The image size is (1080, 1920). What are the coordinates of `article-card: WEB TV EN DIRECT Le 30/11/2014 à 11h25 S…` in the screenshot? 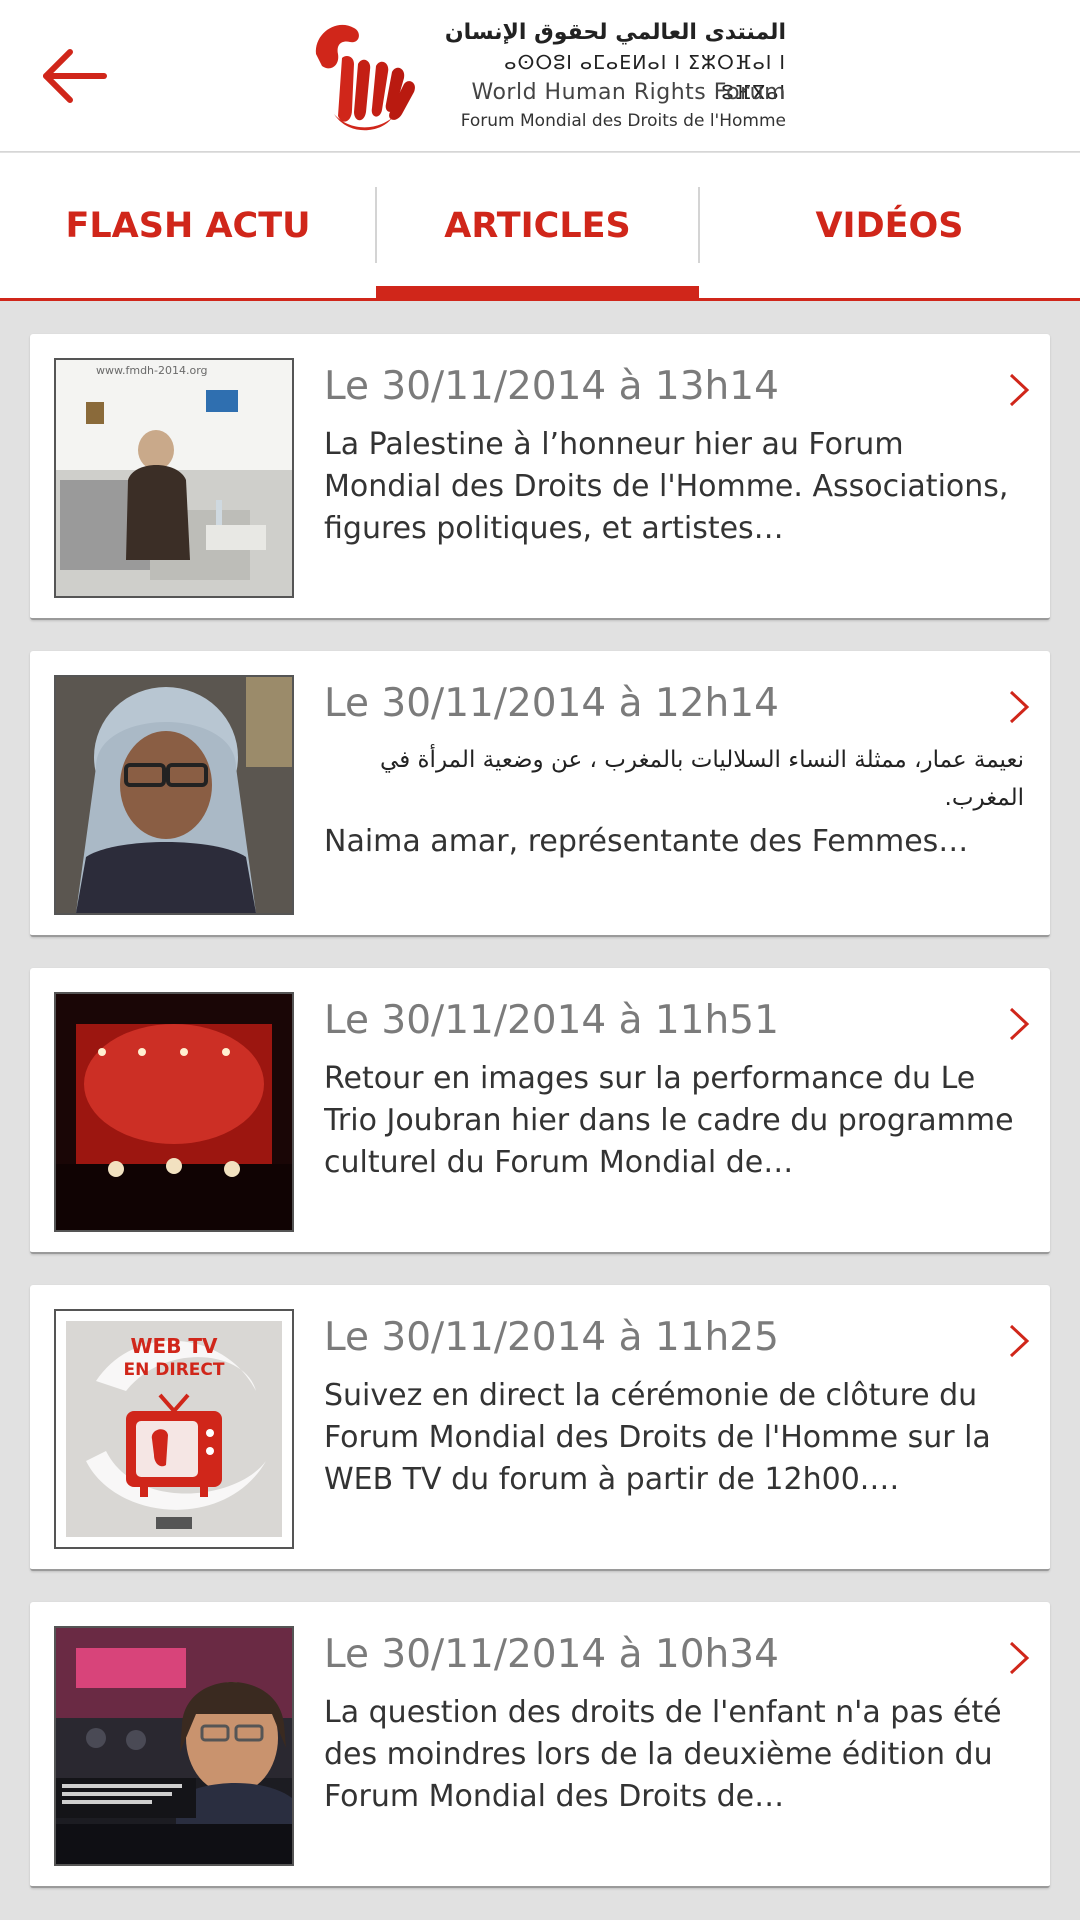 It's located at (540, 1428).